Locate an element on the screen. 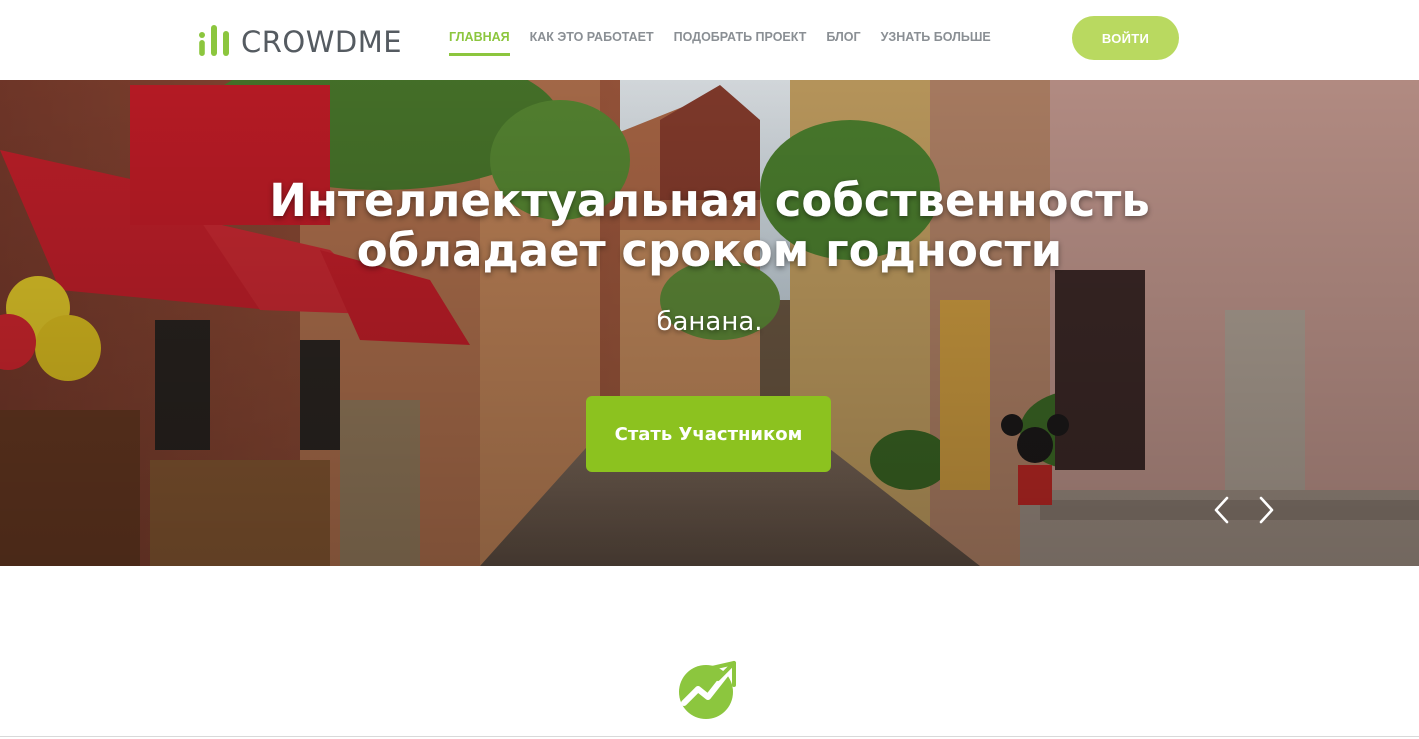 This screenshot has height=739, width=1419. login-button: ВОЙТИ is located at coordinates (1125, 38).